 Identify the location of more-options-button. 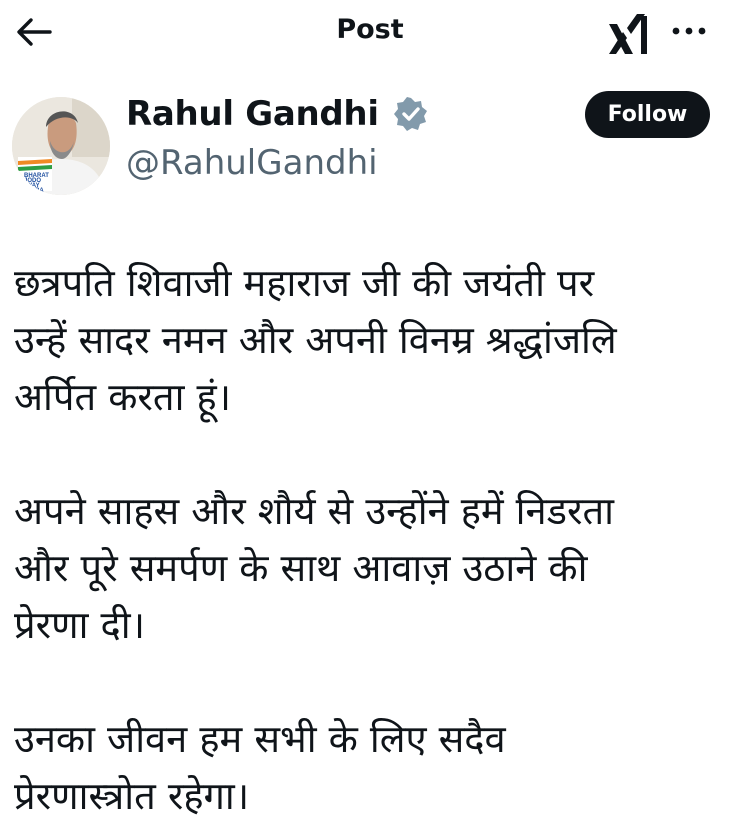
(690, 31).